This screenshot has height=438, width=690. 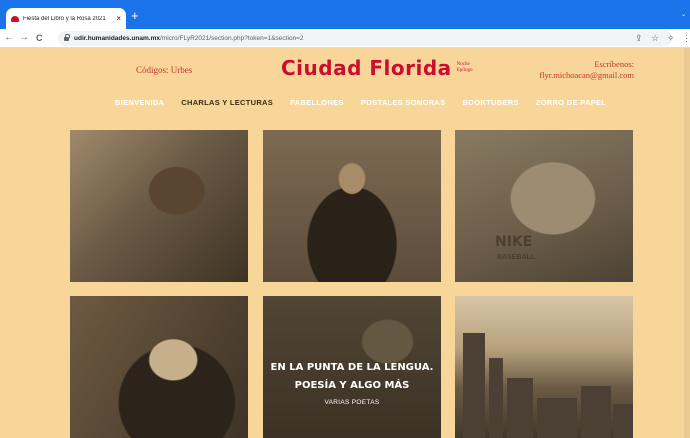 I want to click on page-scrollbar, so click(x=687, y=243).